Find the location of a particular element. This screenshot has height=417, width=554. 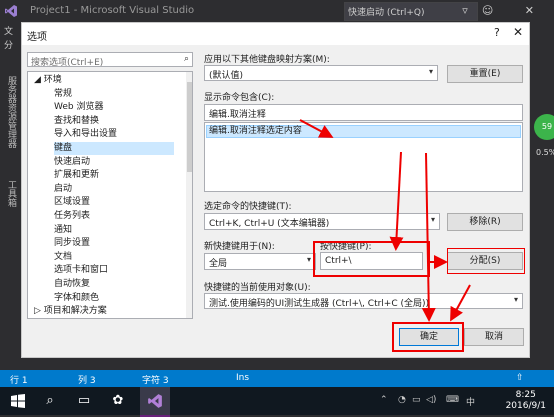

dialog-title: 选项 is located at coordinates (37, 37).